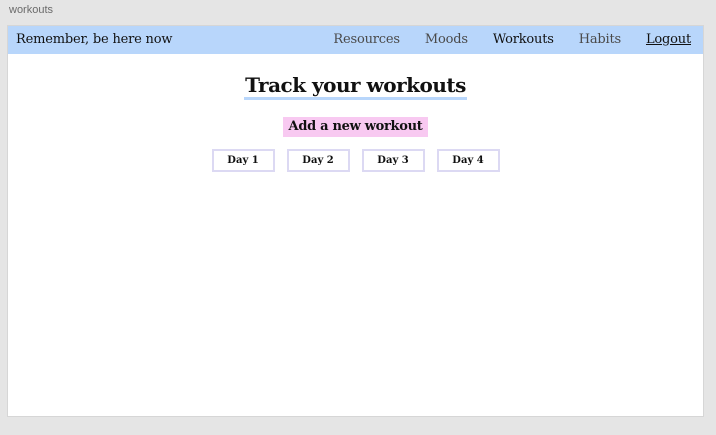 This screenshot has width=716, height=435. I want to click on add-workout-wrap: Add a new workout, so click(355, 126).